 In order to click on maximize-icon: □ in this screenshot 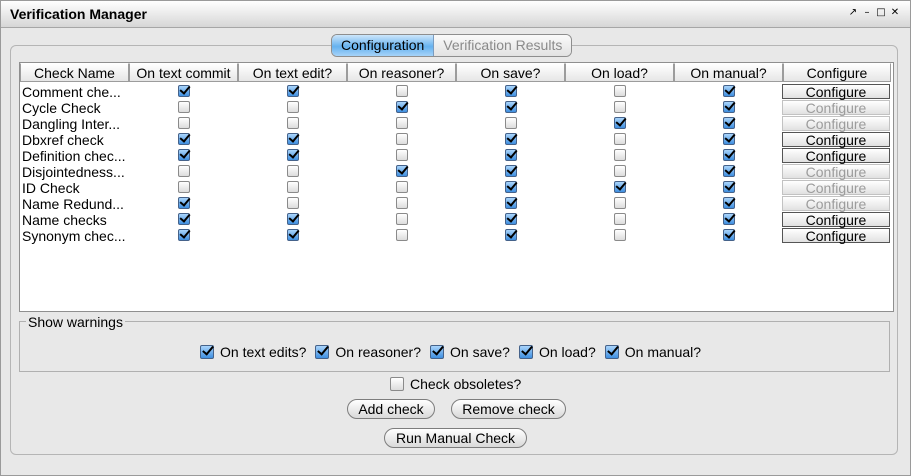, I will do `click(881, 13)`.